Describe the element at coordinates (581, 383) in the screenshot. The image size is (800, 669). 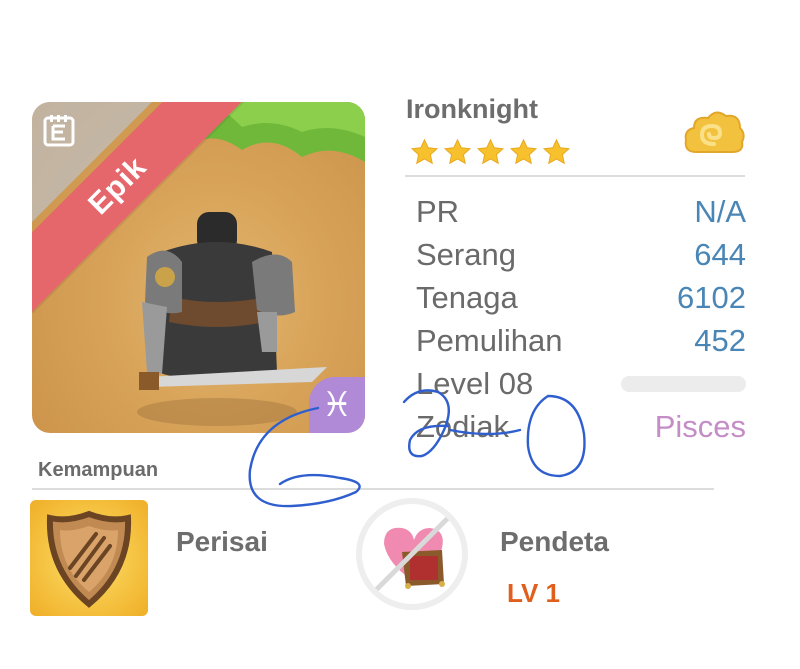
I see `stat-row-level: Level 08` at that location.